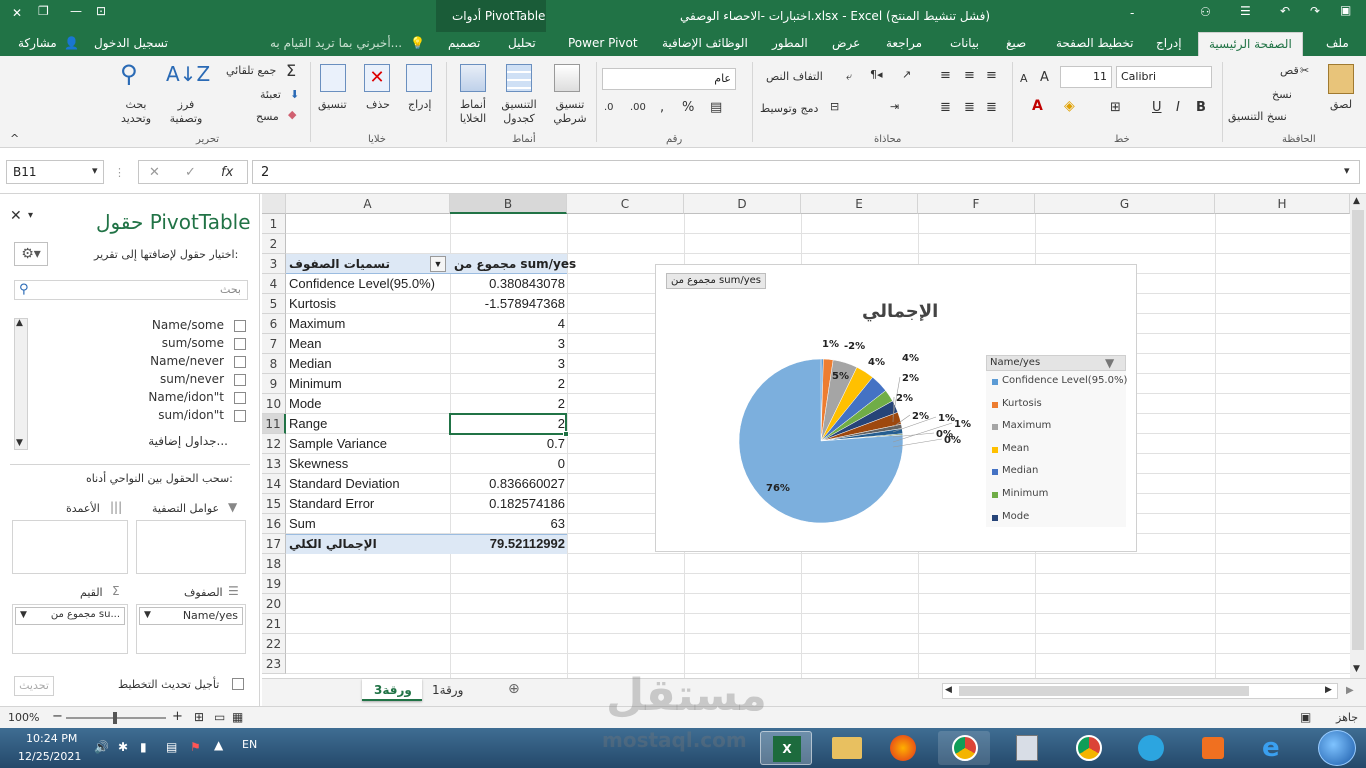  Describe the element at coordinates (507, 324) in the screenshot. I see `pivot-row-value: 4` at that location.